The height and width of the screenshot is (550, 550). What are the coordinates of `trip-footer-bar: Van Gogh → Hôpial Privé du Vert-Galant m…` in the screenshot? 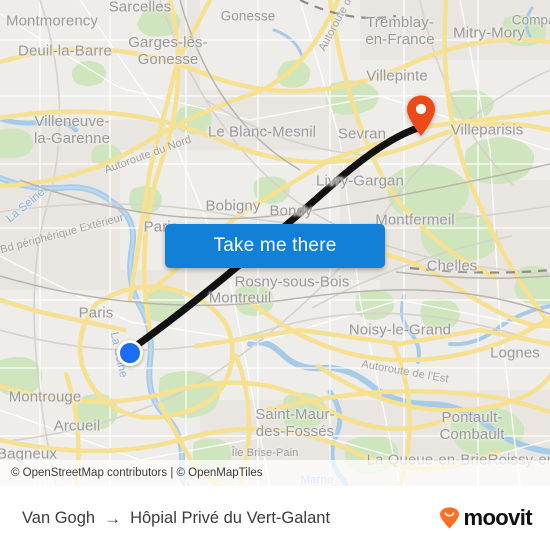 It's located at (275, 518).